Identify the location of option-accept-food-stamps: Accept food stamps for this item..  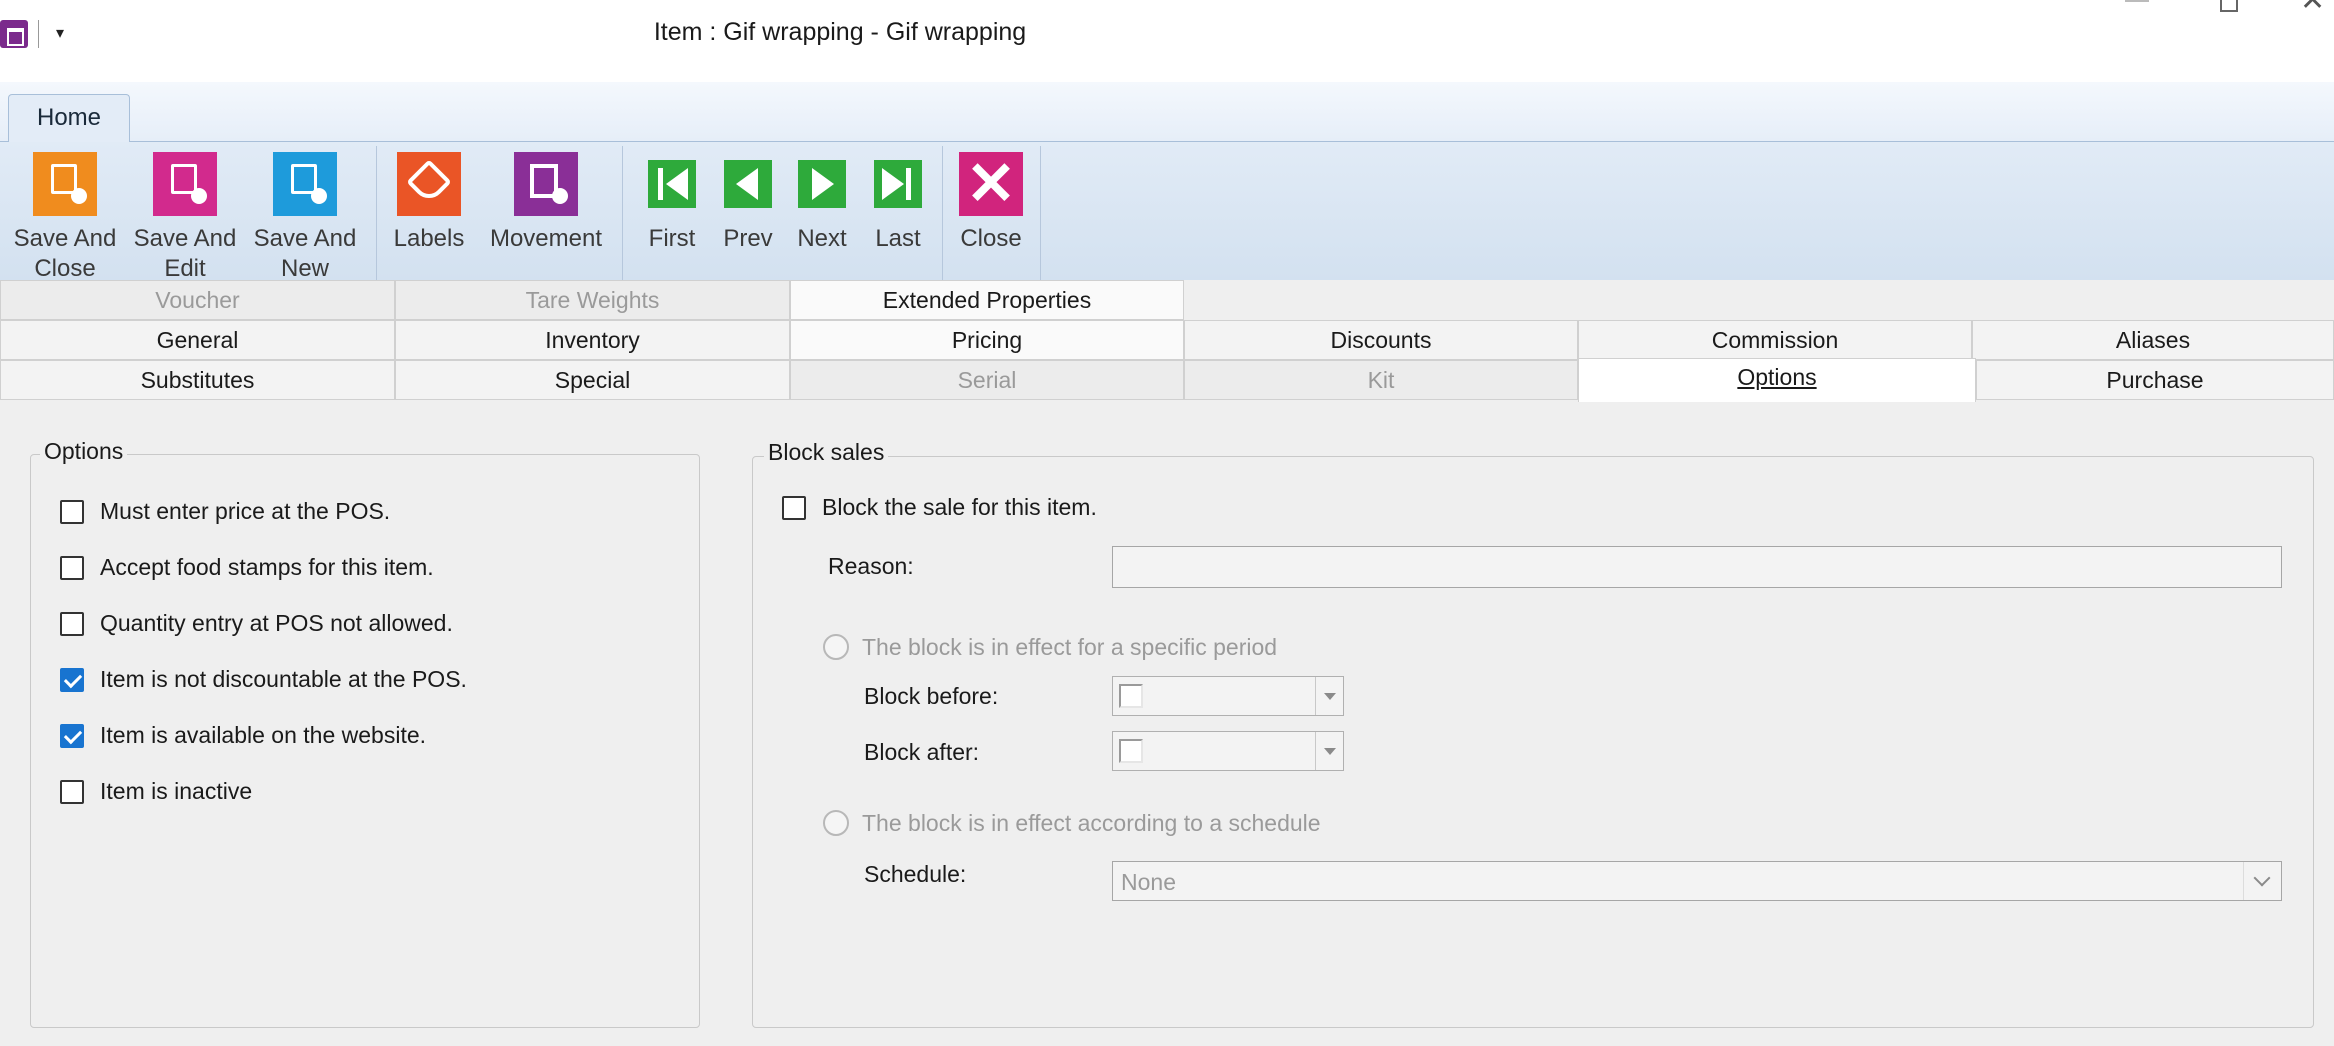
(320, 568).